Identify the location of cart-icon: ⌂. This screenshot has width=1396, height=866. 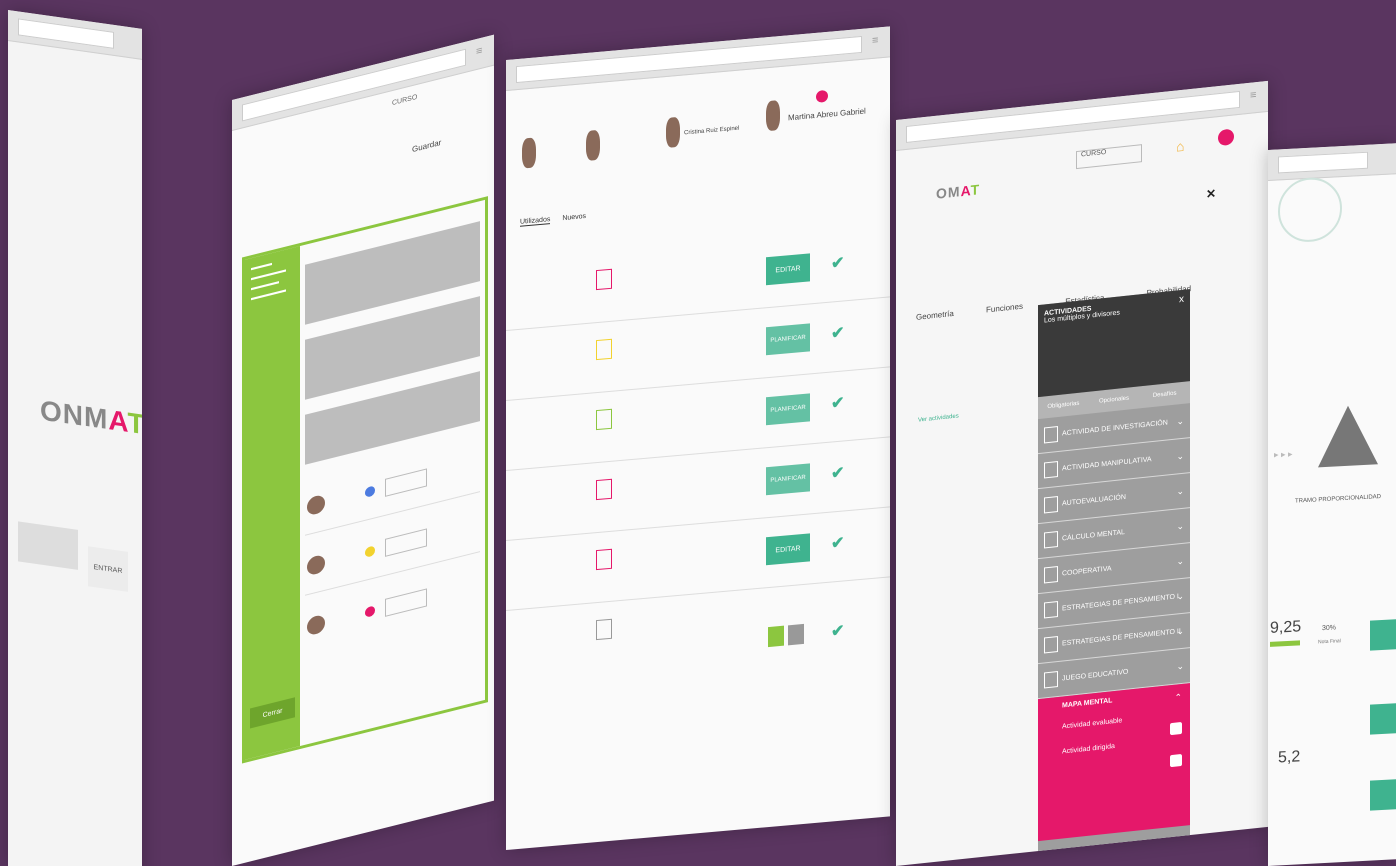
(1180, 146).